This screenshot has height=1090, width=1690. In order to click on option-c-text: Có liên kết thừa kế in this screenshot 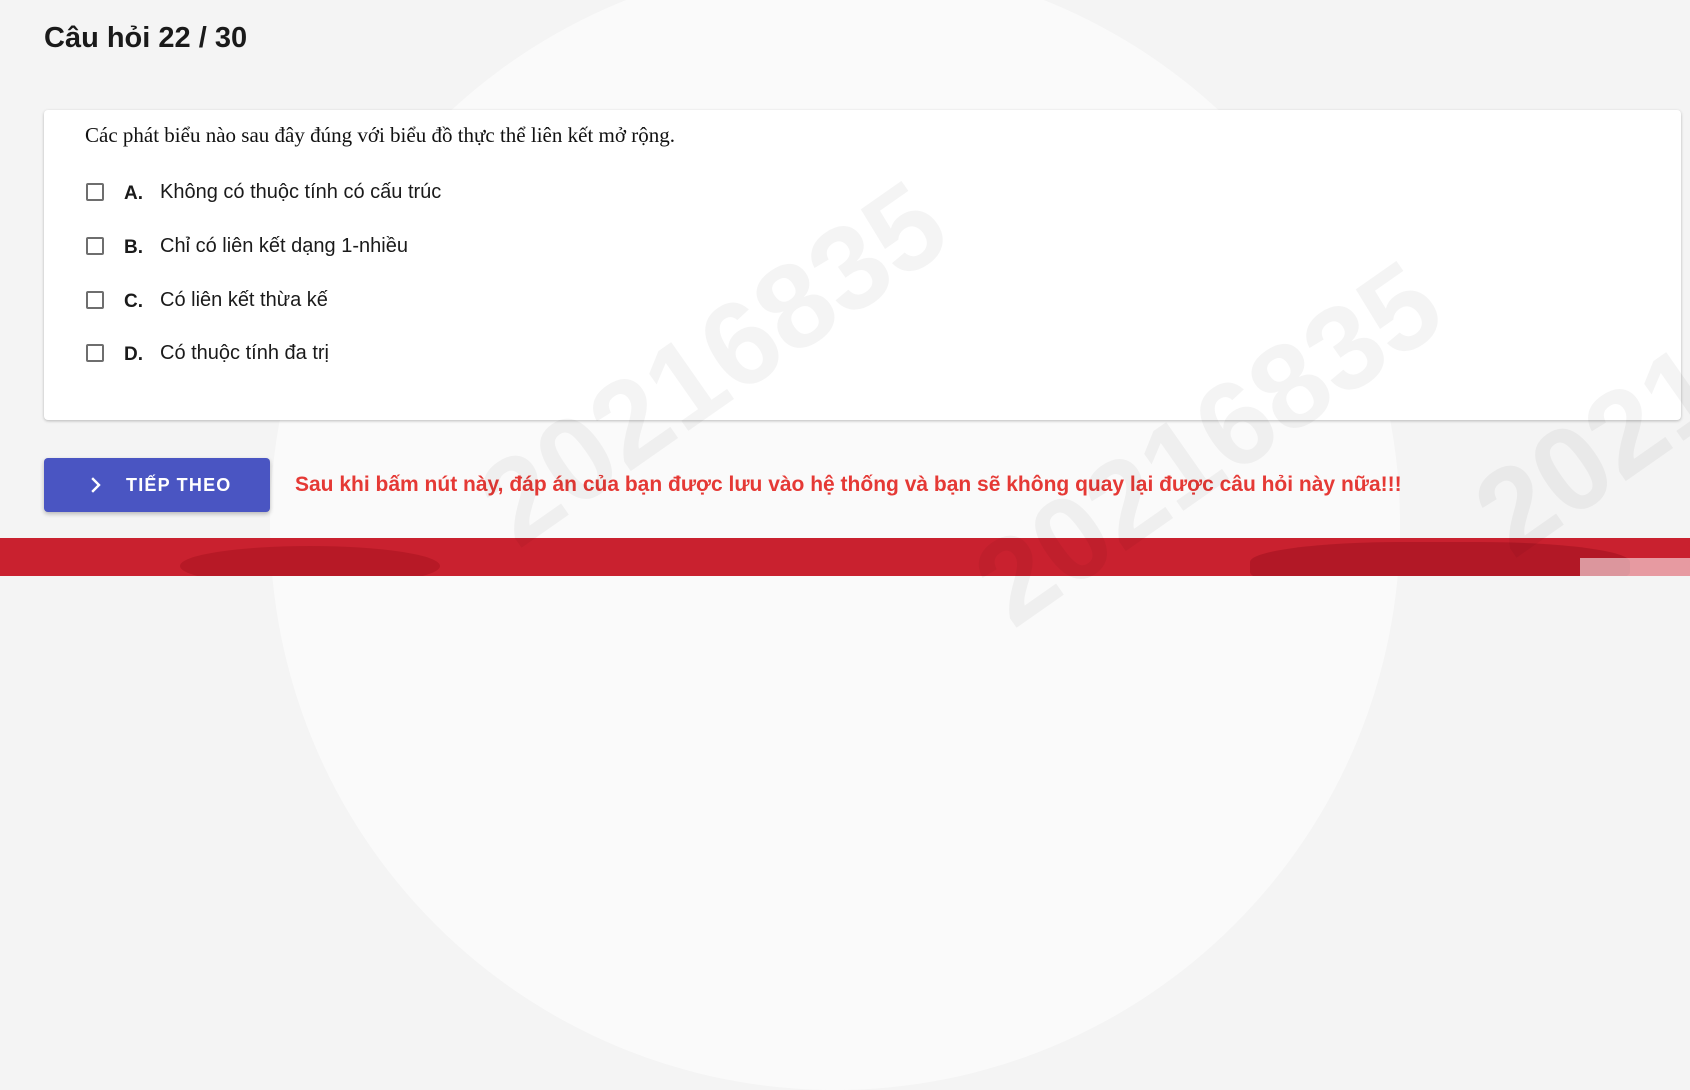, I will do `click(244, 299)`.